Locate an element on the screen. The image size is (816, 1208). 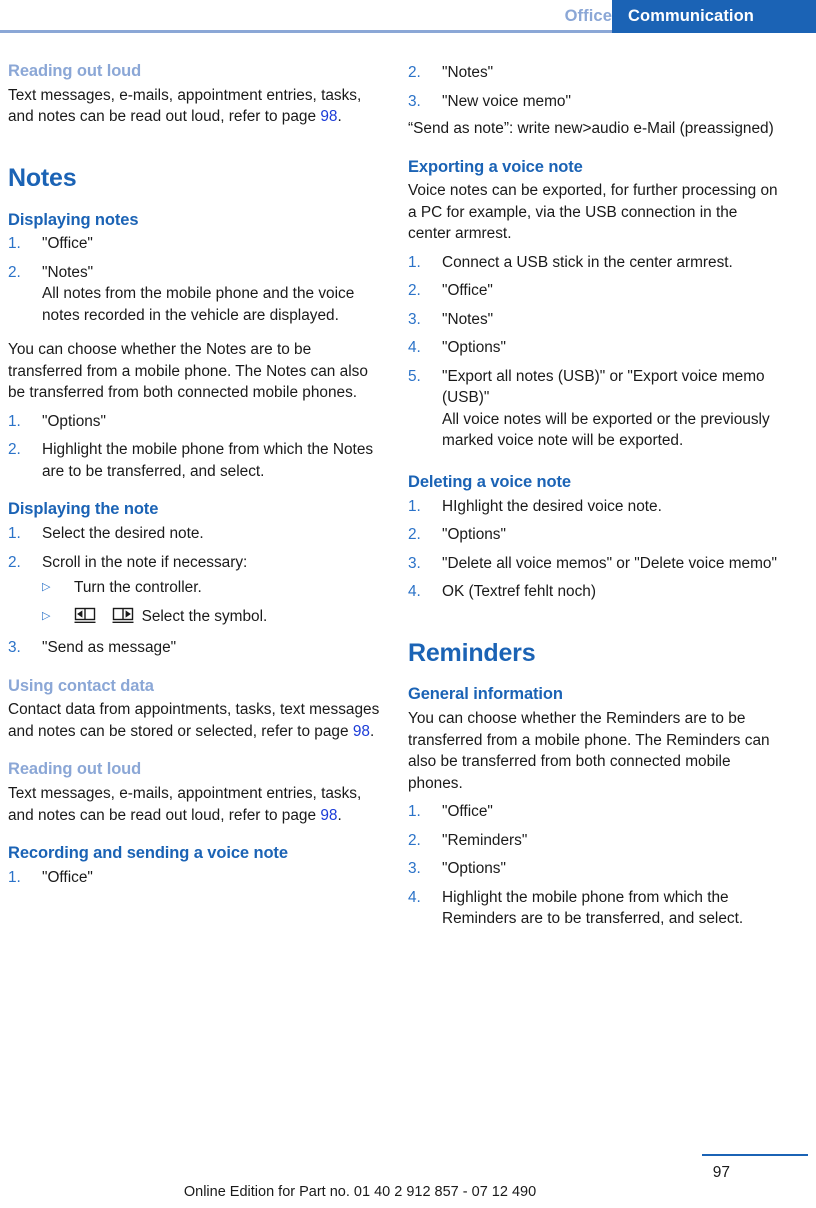
book-prev-page-icon is located at coordinates (85, 619).